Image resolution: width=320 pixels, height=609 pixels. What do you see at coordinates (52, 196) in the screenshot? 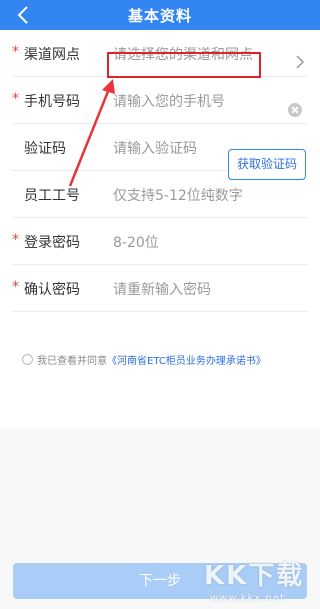
I see `employee-id-label: 员工工号` at bounding box center [52, 196].